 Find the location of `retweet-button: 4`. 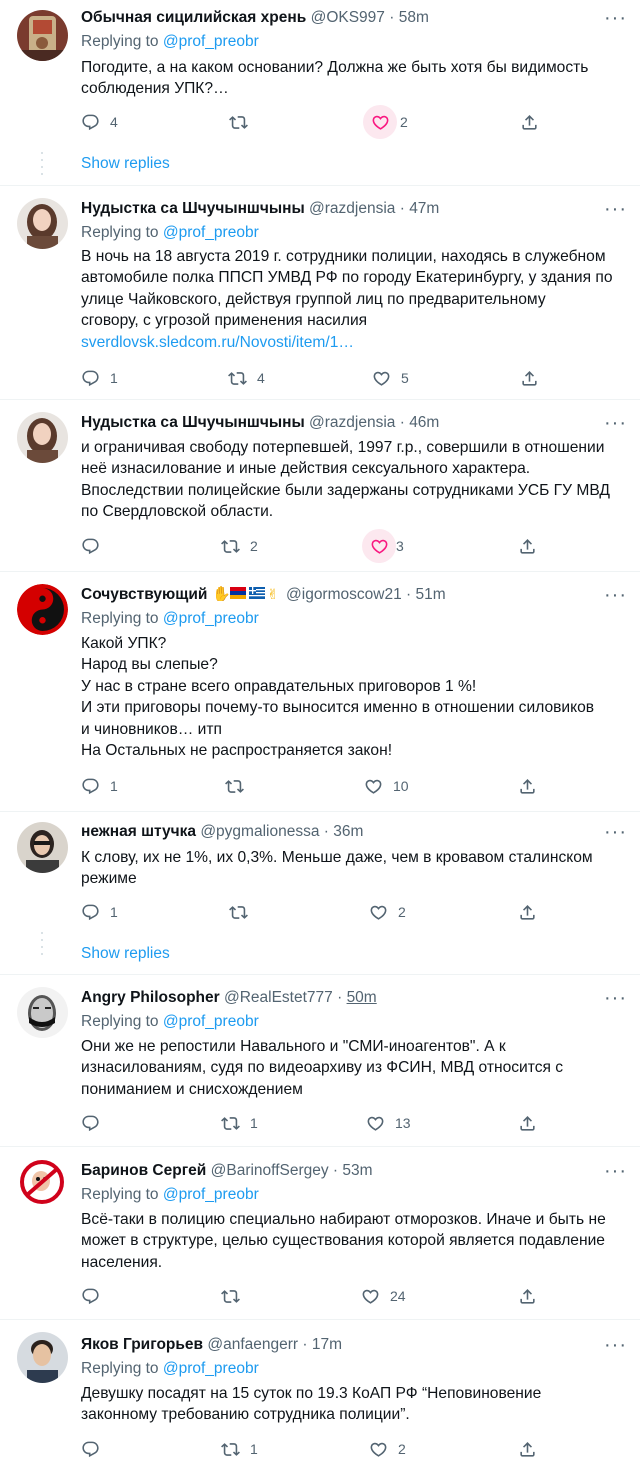

retweet-button: 4 is located at coordinates (246, 378).